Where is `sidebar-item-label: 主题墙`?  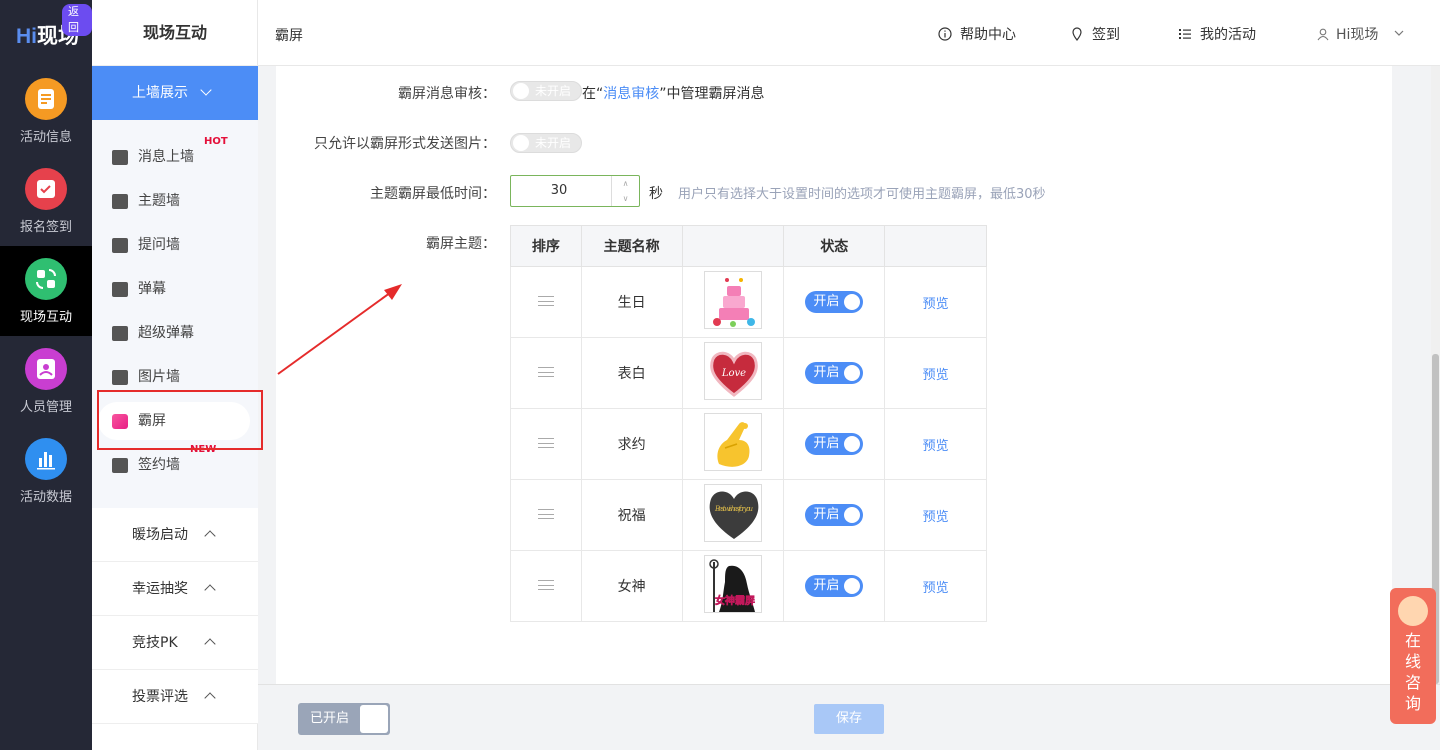
sidebar-item-label: 主题墙 is located at coordinates (159, 201).